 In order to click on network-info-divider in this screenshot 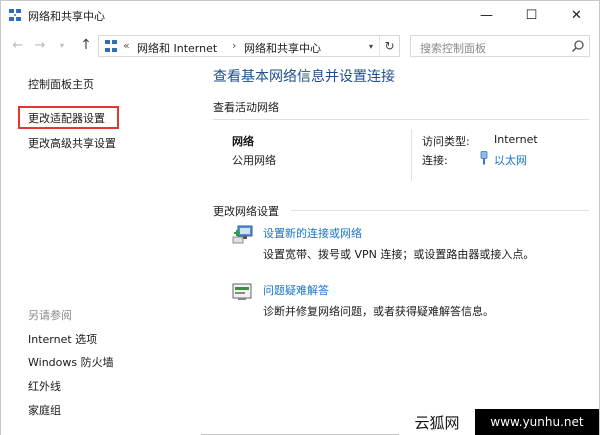, I will do `click(411, 155)`.